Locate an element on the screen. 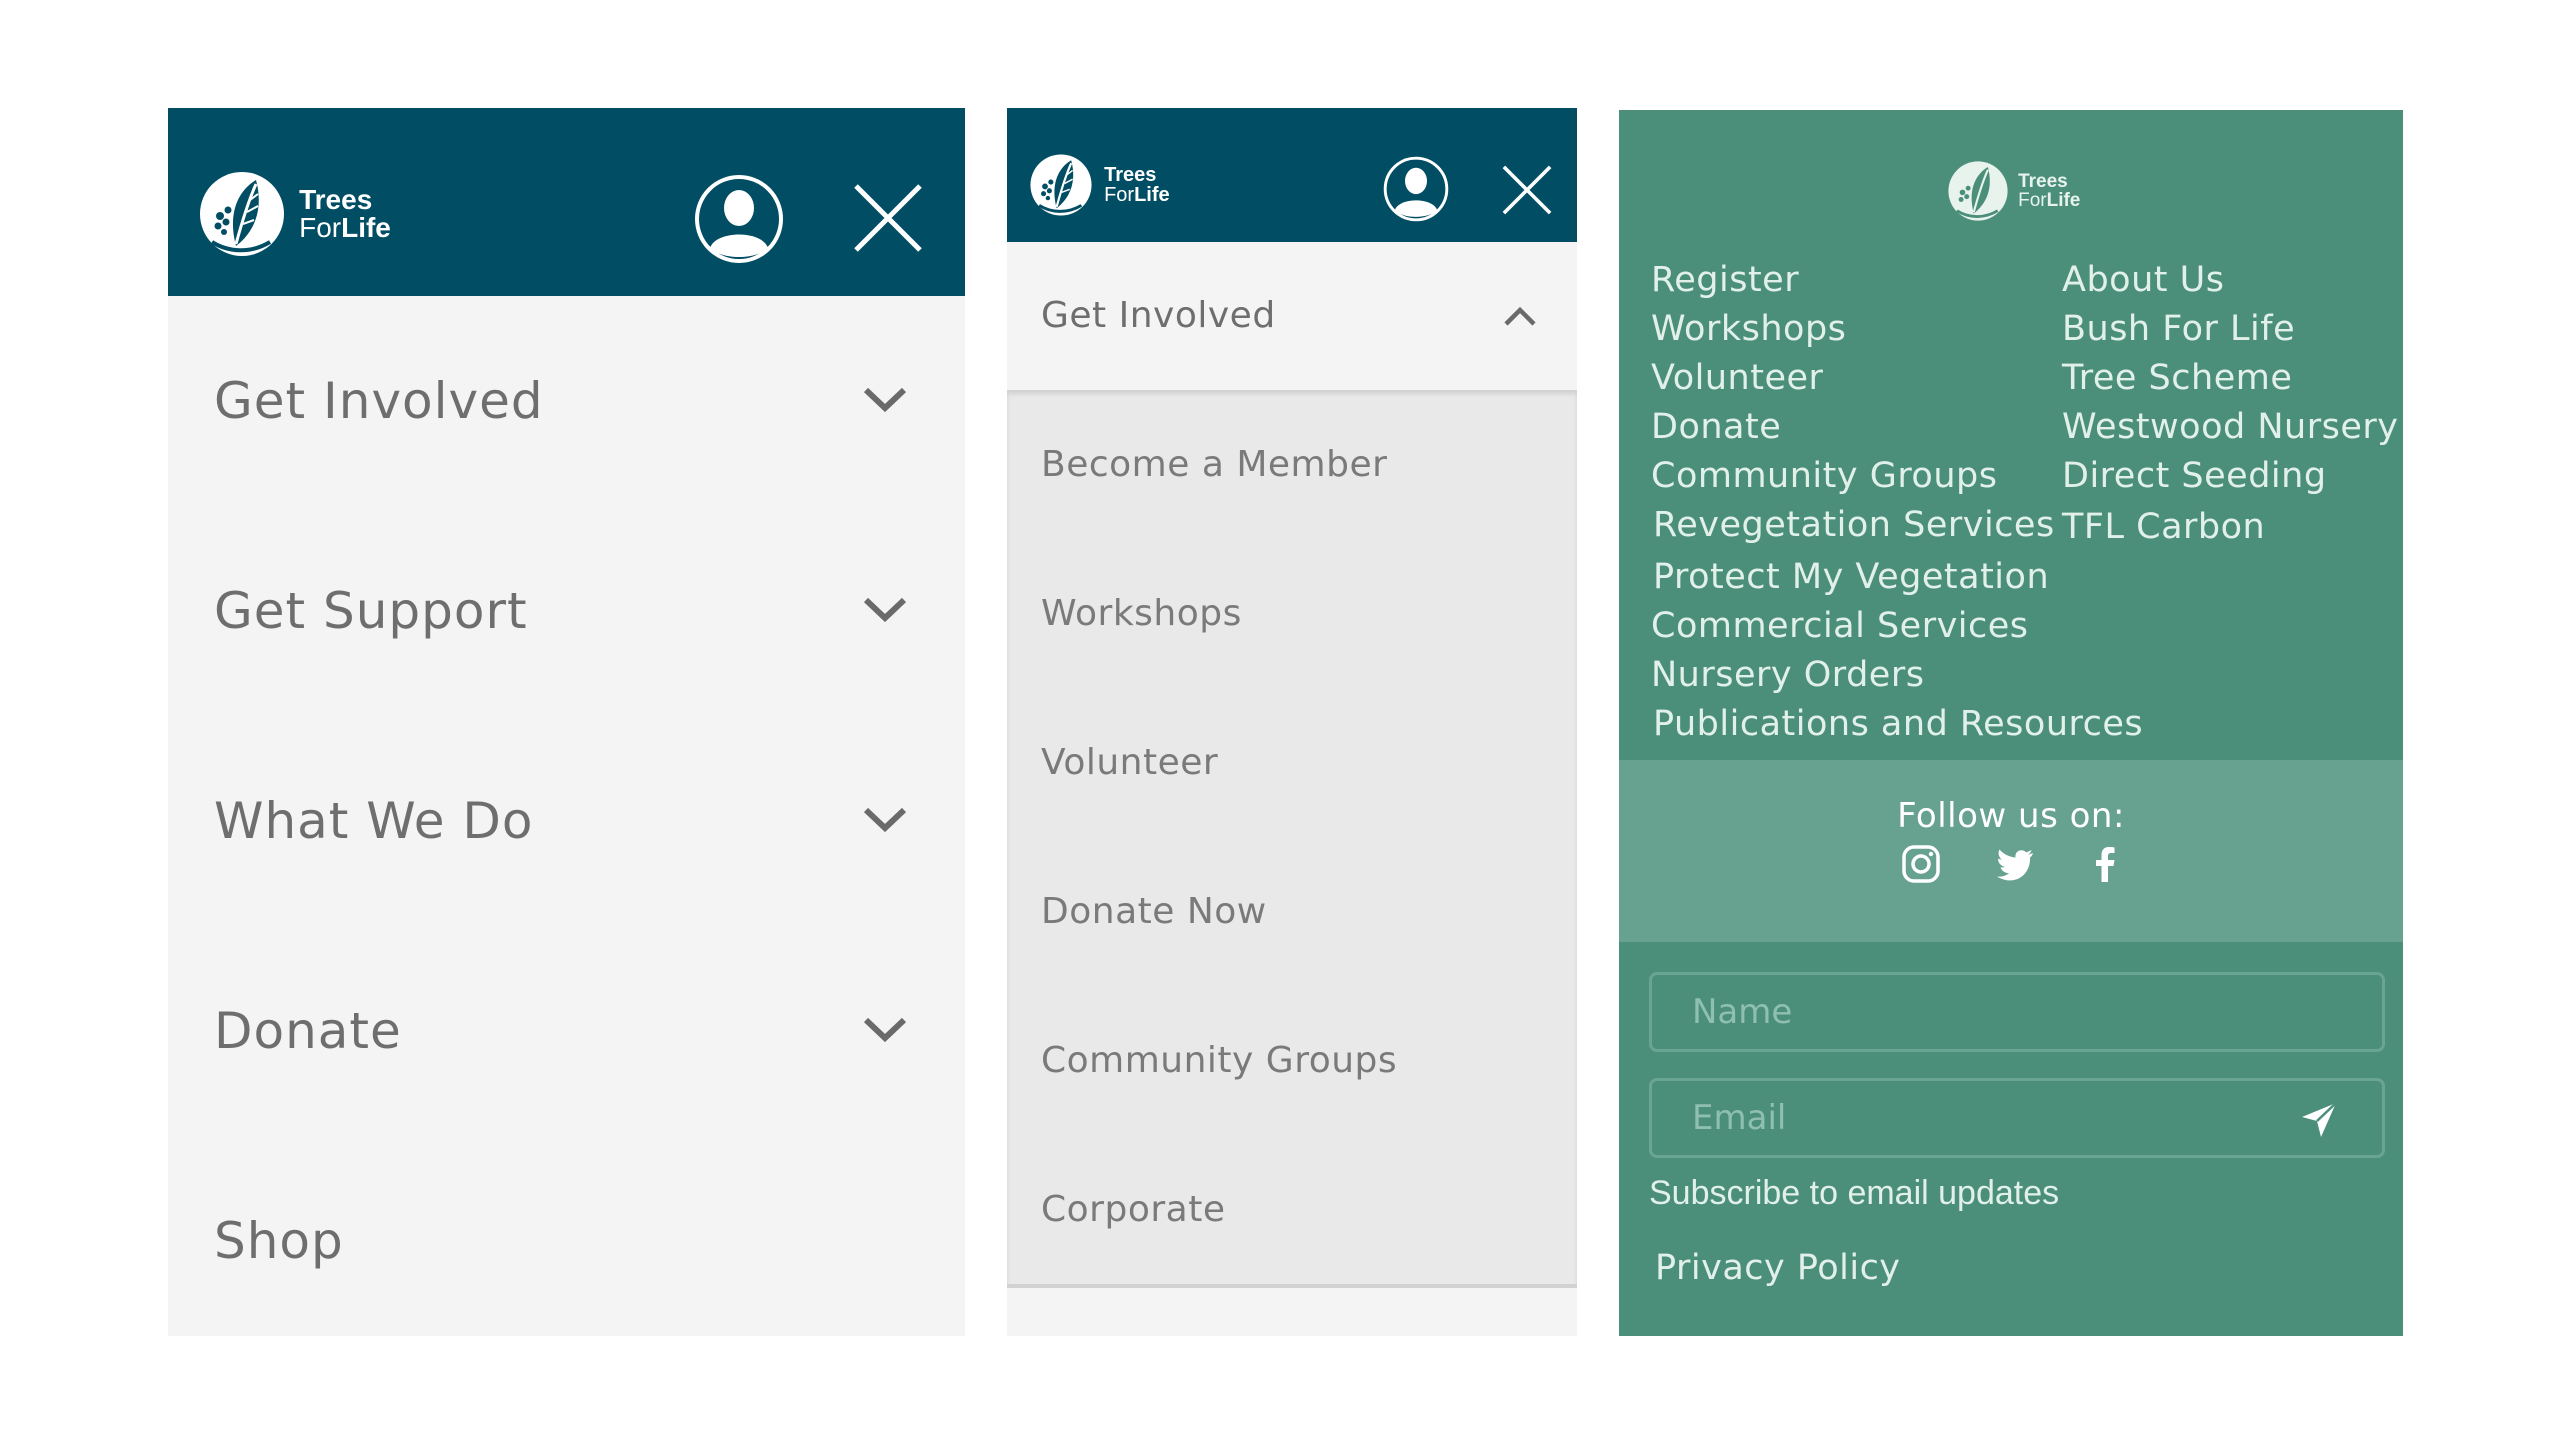 The image size is (2560, 1440). footer-link-workshops: Workshops is located at coordinates (1748, 329).